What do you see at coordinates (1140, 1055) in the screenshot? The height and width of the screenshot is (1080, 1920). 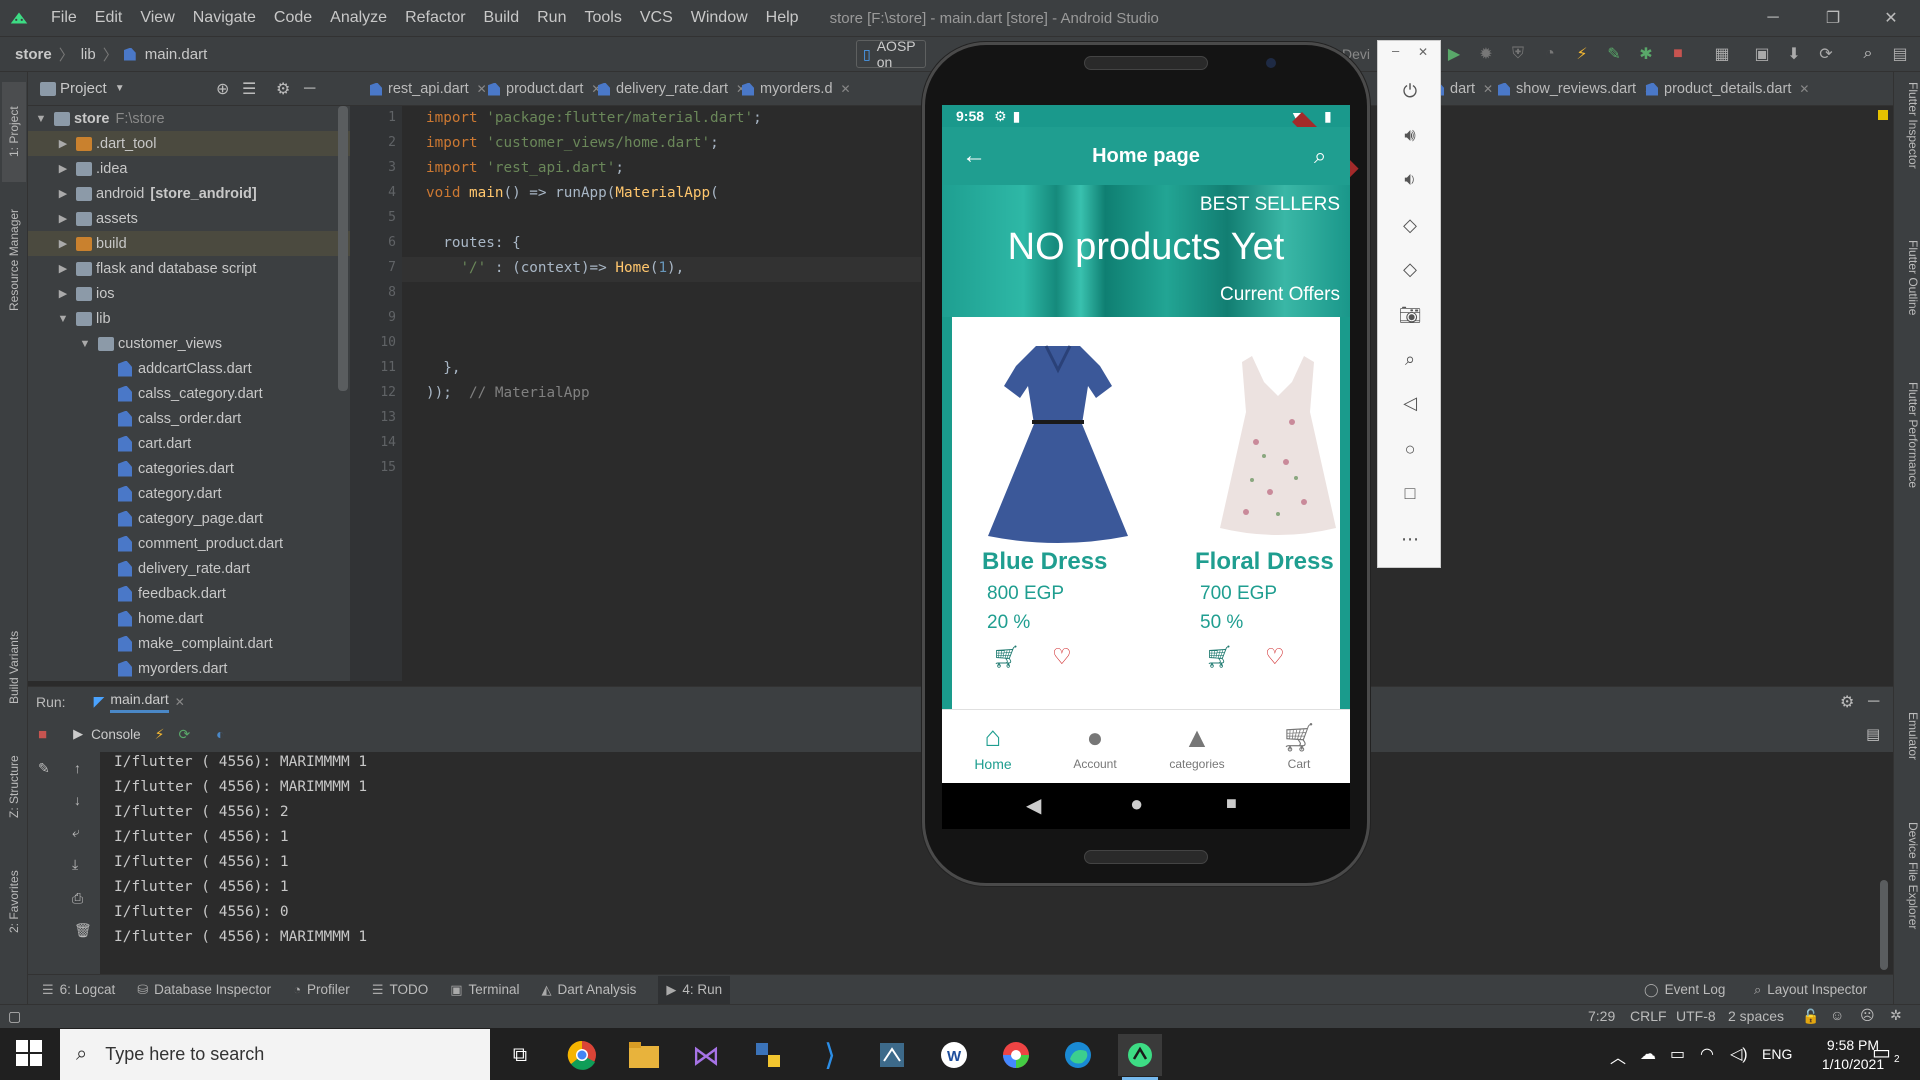 I see `android-studio-icon` at bounding box center [1140, 1055].